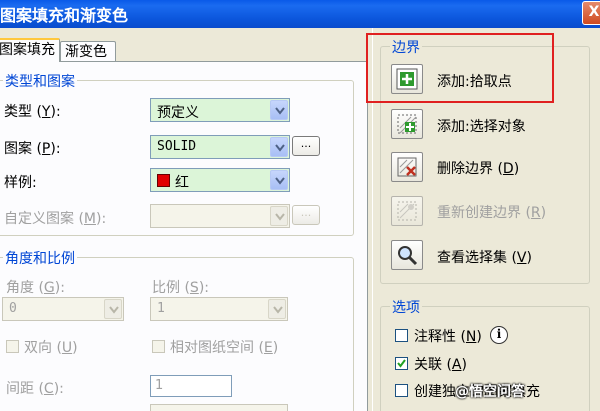 This screenshot has width=600, height=411. Describe the element at coordinates (13, 308) in the screenshot. I see `angle-select-value: 0` at that location.